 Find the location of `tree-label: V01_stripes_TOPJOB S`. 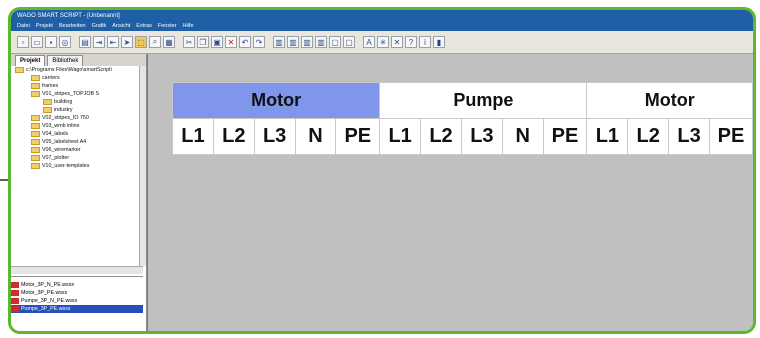

tree-label: V01_stripes_TOPJOB S is located at coordinates (71, 94).